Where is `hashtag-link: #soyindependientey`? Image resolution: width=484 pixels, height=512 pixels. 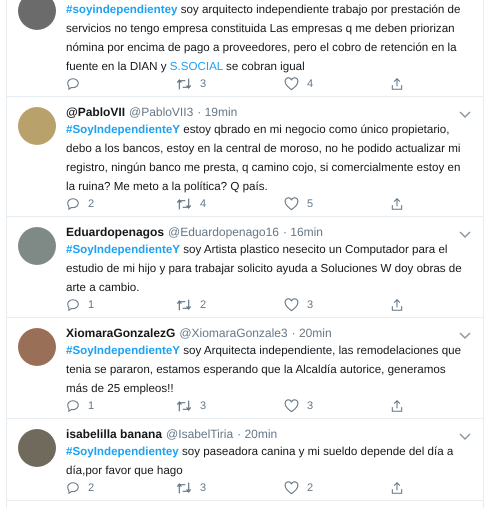 hashtag-link: #soyindependientey is located at coordinates (122, 9).